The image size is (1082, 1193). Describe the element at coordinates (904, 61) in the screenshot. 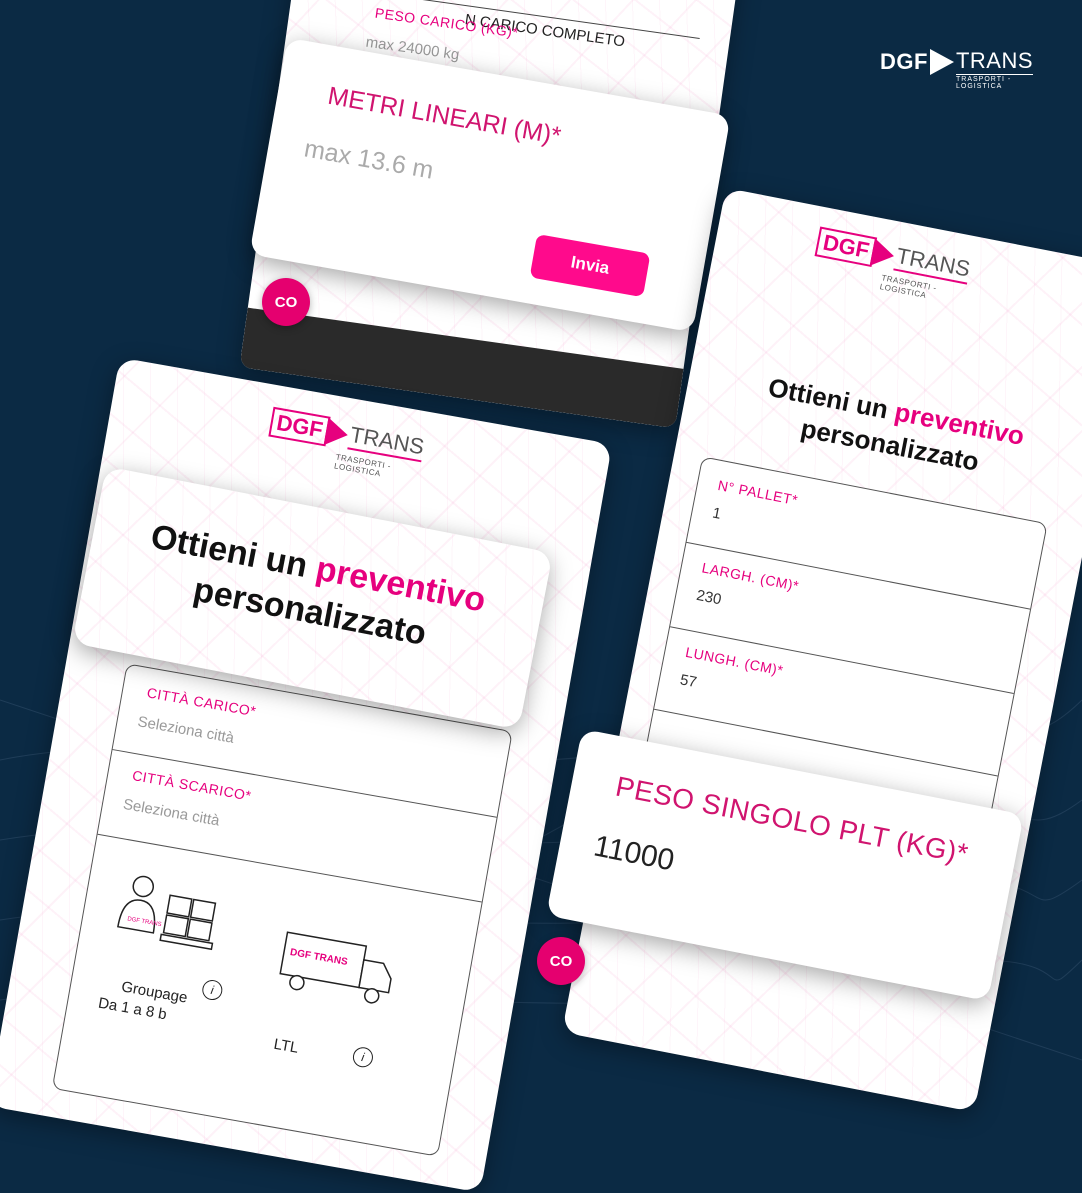

I see `brand-left: DGF` at that location.